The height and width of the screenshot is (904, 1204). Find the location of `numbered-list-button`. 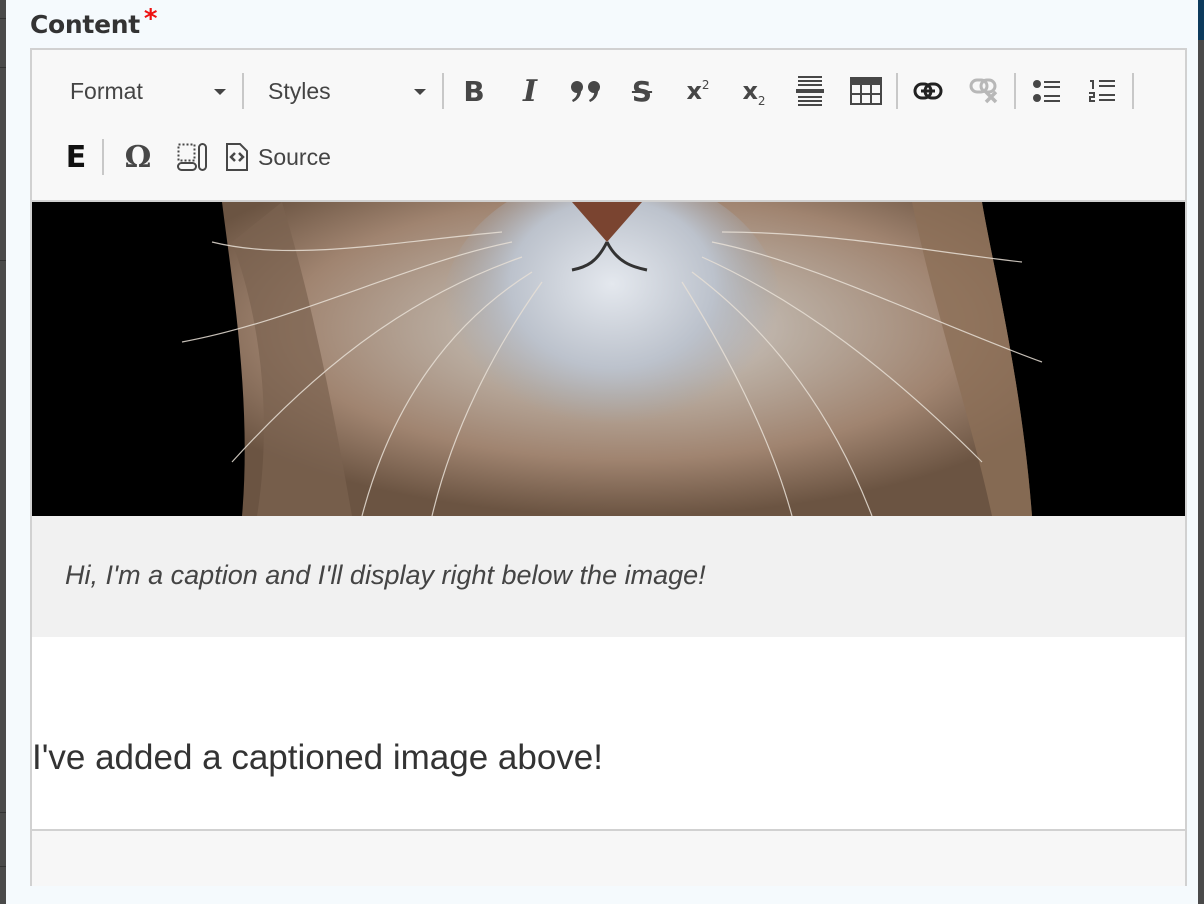

numbered-list-button is located at coordinates (1102, 91).